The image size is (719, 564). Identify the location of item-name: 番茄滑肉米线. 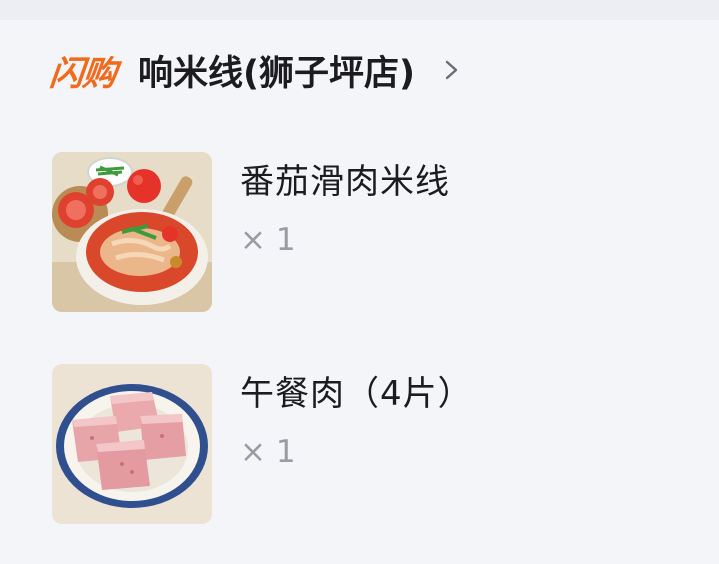
(345, 182).